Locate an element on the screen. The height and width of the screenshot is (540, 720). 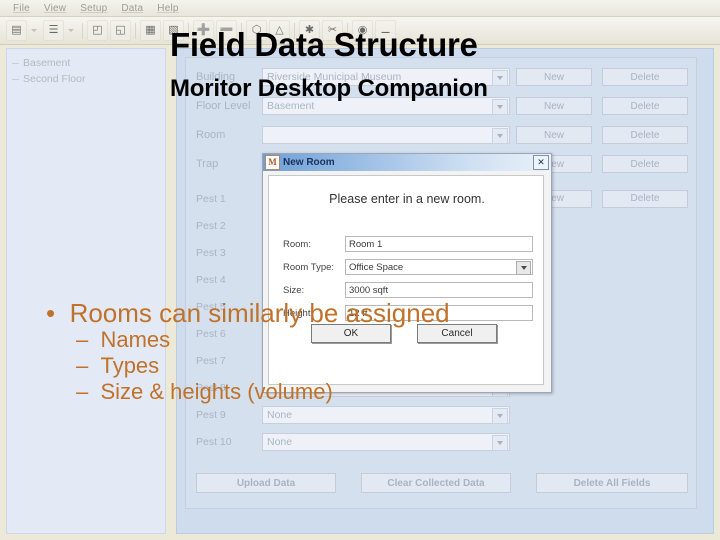
delete-room-button: Delete is located at coordinates (645, 135).